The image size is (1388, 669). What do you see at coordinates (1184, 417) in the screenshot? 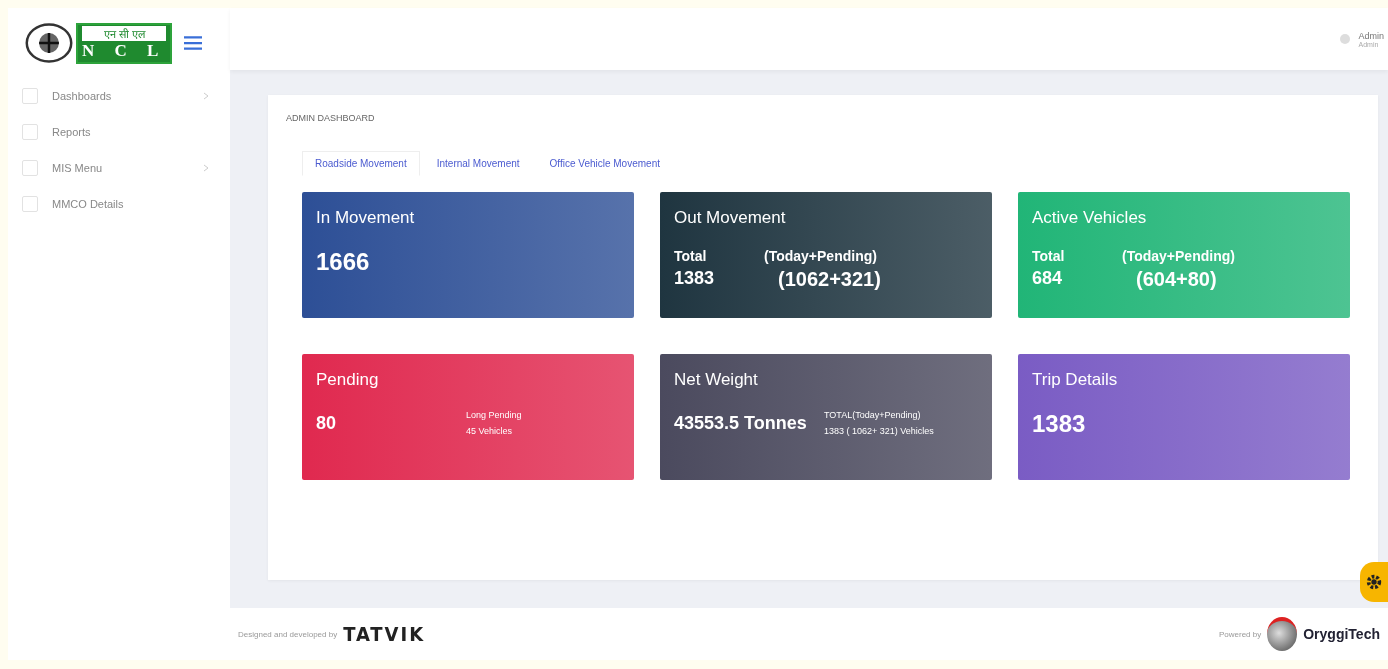
I see `stat-card: Trip Details 1383` at bounding box center [1184, 417].